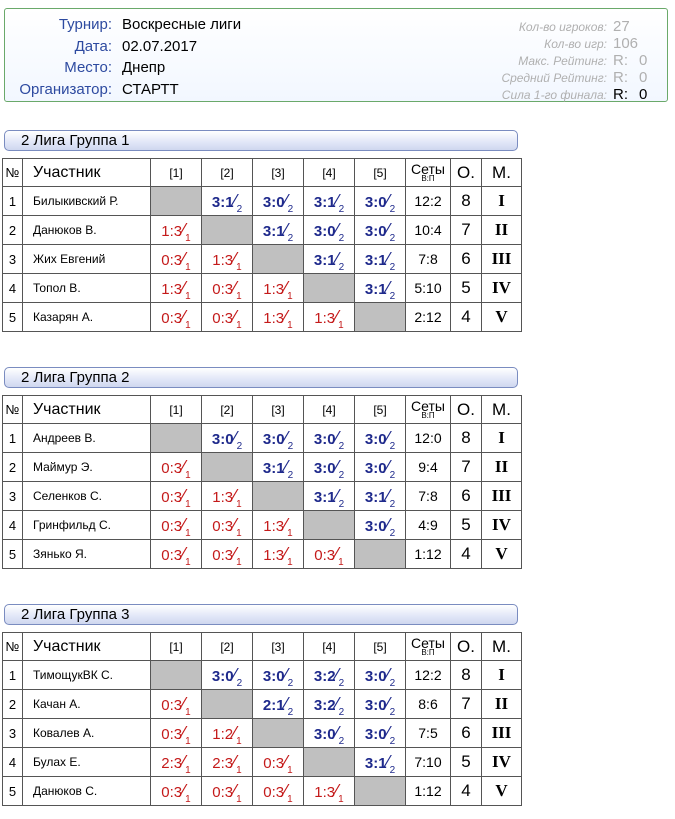  Describe the element at coordinates (261, 614) in the screenshot. I see `group-title: 2 Лига Группа 3` at that location.